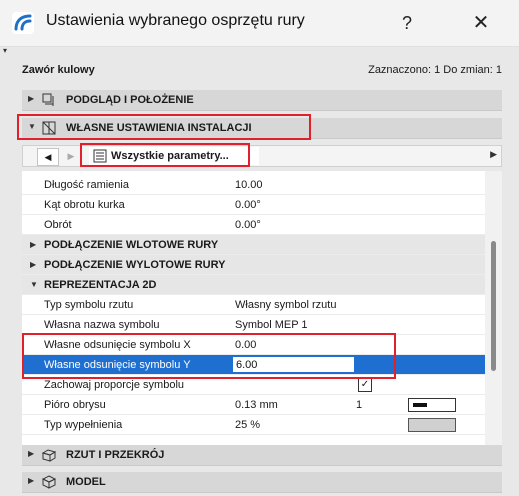 The width and height of the screenshot is (519, 496). Describe the element at coordinates (247, 425) in the screenshot. I see `param-value: 25 %` at that location.